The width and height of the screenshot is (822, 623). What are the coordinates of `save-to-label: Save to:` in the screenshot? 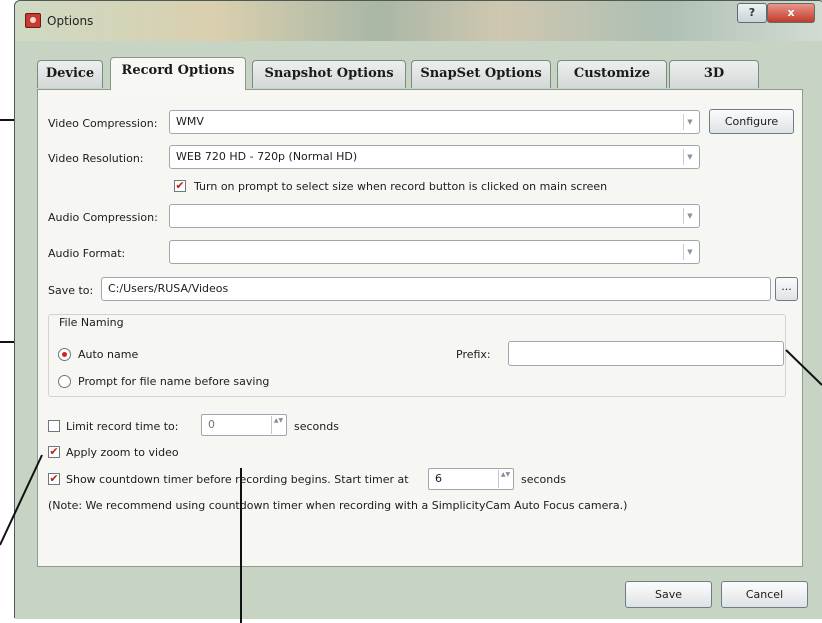 It's located at (71, 290).